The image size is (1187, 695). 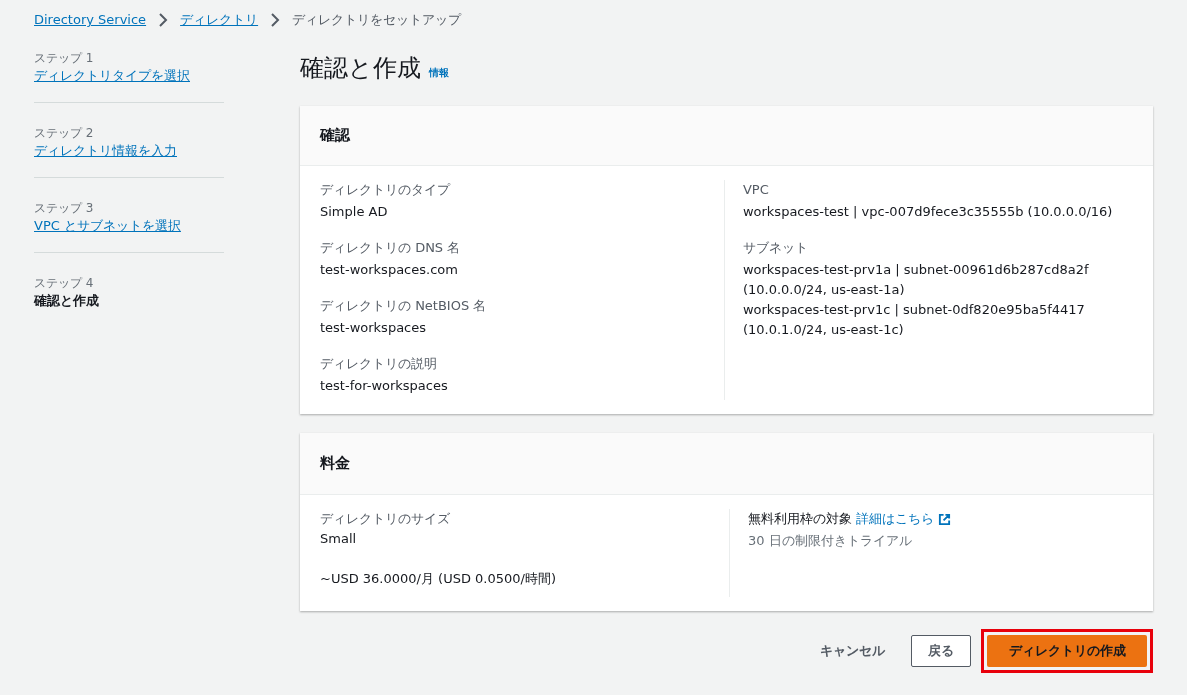 I want to click on info-link: 情報, so click(x=439, y=72).